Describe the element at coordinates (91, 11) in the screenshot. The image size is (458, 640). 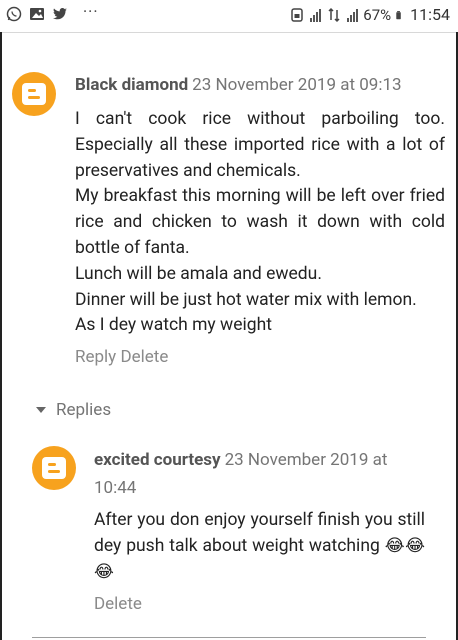
I see `more-dots-icon: ···` at that location.